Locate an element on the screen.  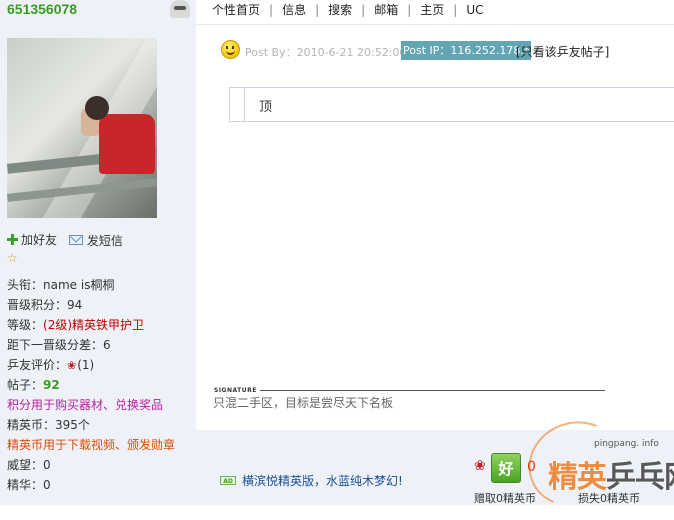
good-count: 0 is located at coordinates (531, 467).